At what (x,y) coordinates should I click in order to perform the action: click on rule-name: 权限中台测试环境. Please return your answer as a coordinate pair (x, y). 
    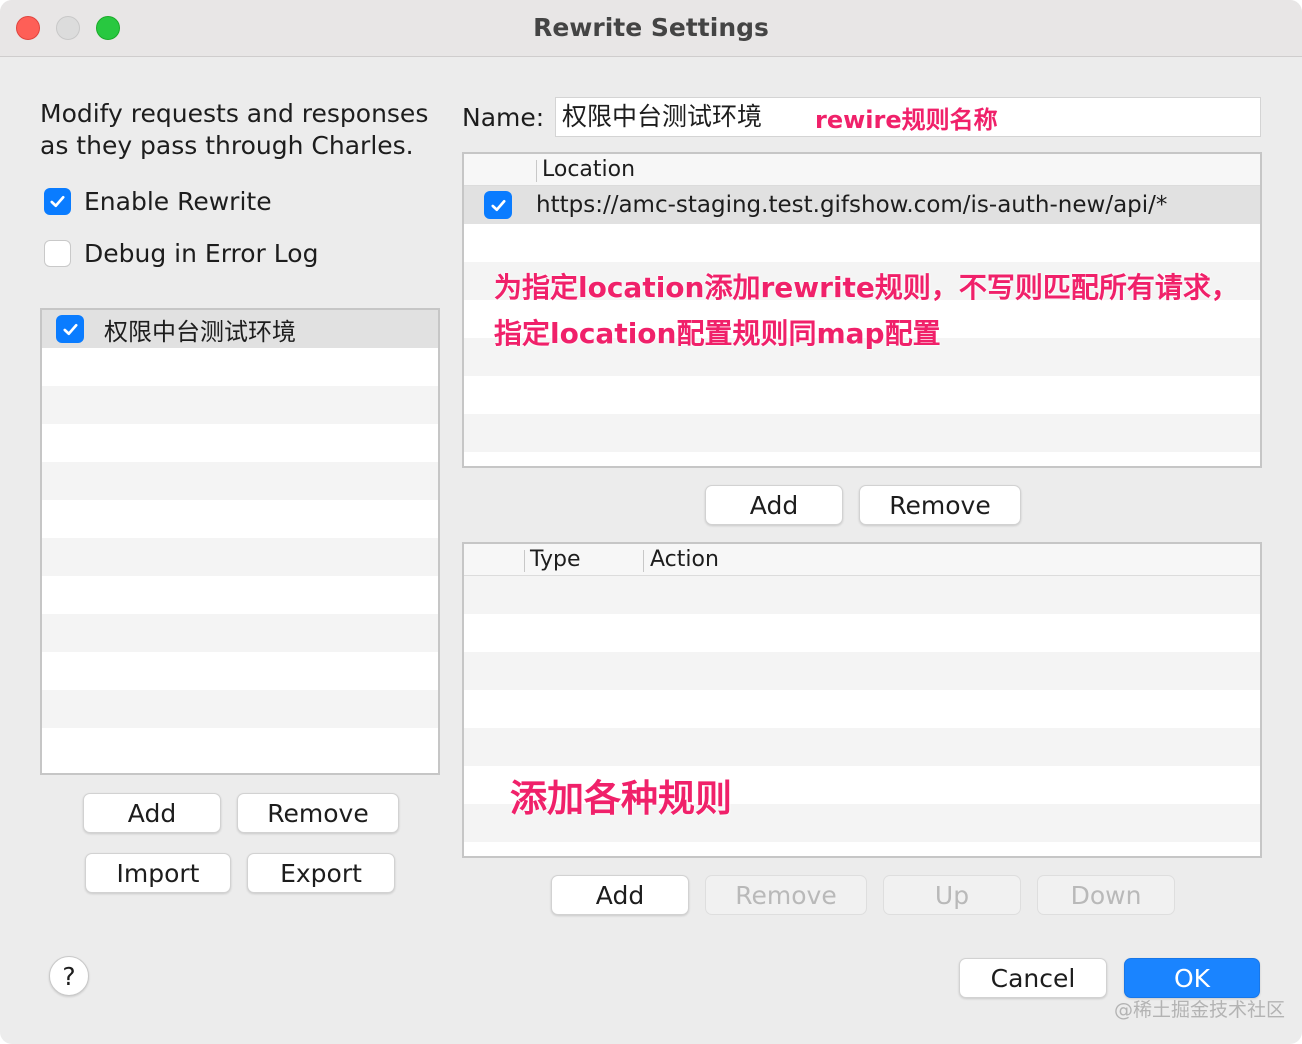
    Looking at the image, I should click on (200, 331).